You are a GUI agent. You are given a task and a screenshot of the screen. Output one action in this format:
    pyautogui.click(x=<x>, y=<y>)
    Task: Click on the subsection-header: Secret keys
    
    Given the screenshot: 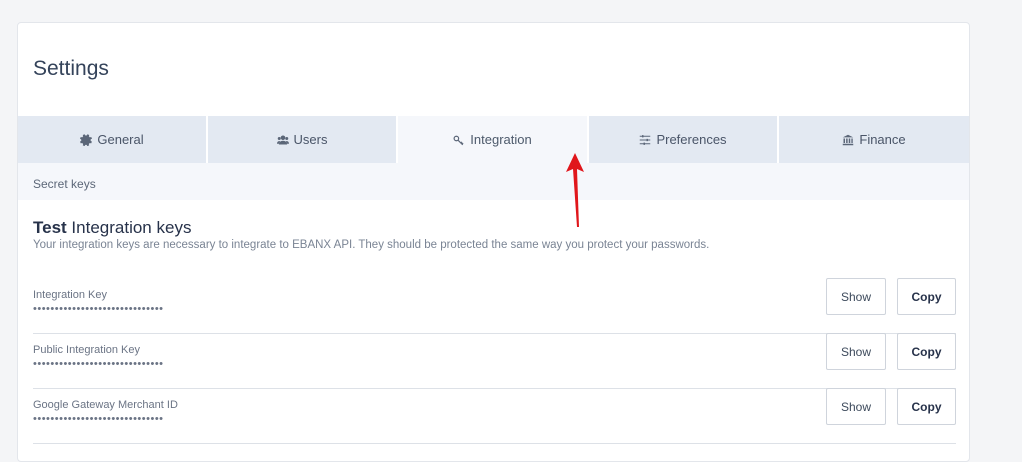 What is the action you would take?
    pyautogui.click(x=493, y=181)
    